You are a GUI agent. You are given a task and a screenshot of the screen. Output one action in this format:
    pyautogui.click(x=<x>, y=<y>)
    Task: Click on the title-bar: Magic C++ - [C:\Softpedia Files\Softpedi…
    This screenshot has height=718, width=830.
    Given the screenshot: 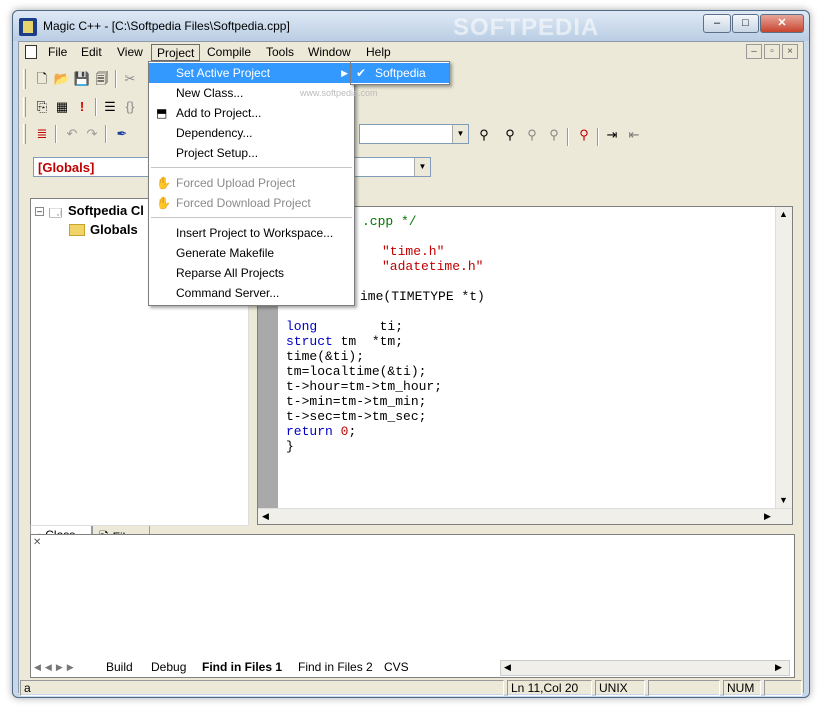 What is the action you would take?
    pyautogui.click(x=411, y=26)
    